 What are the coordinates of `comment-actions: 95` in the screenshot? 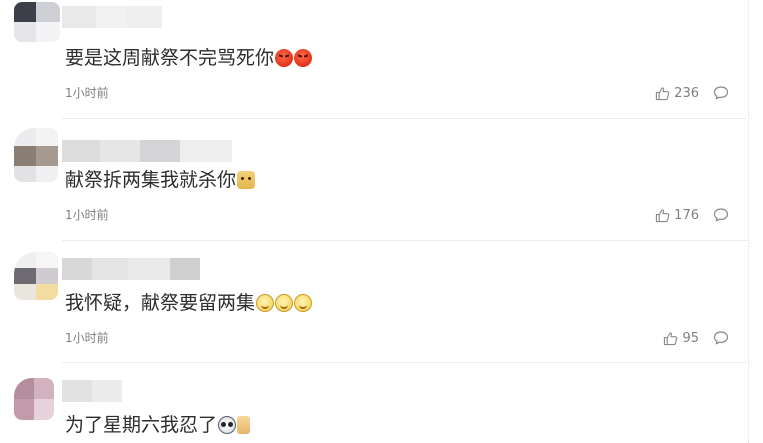 It's located at (696, 338).